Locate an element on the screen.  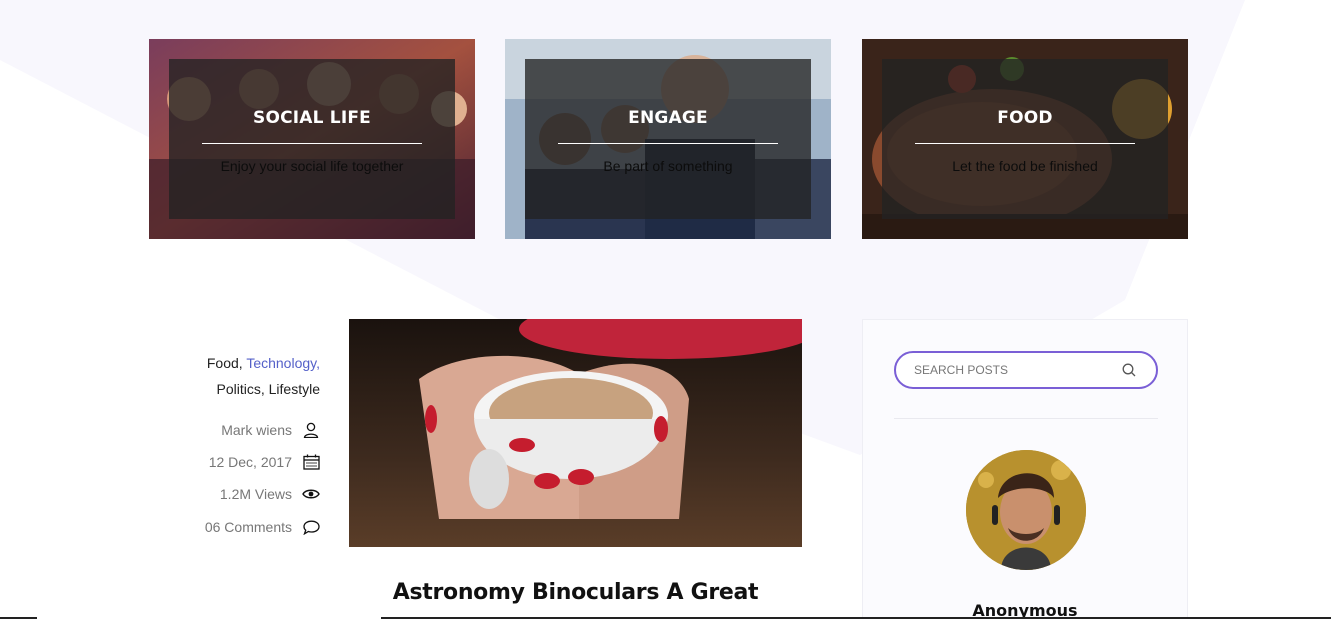
post-tags: Food, Technology, Politics, Lifestyle is located at coordinates (235, 376).